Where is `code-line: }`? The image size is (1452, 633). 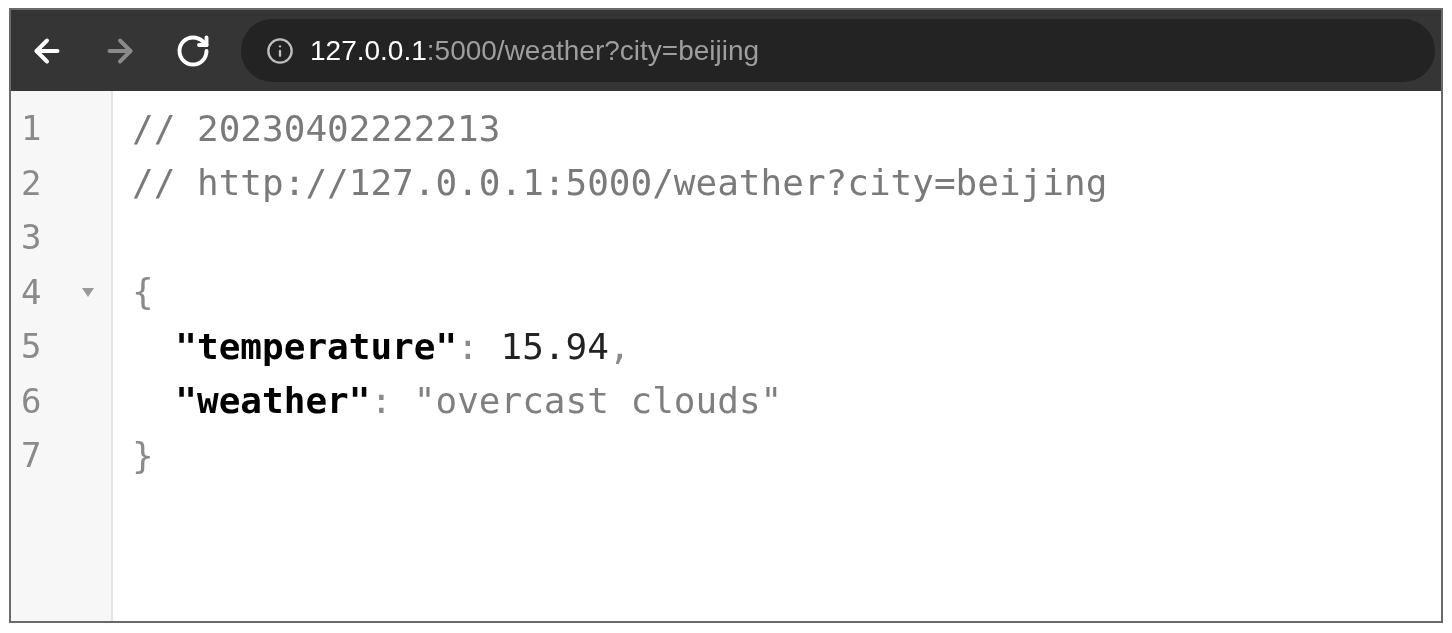
code-line: } is located at coordinates (143, 455).